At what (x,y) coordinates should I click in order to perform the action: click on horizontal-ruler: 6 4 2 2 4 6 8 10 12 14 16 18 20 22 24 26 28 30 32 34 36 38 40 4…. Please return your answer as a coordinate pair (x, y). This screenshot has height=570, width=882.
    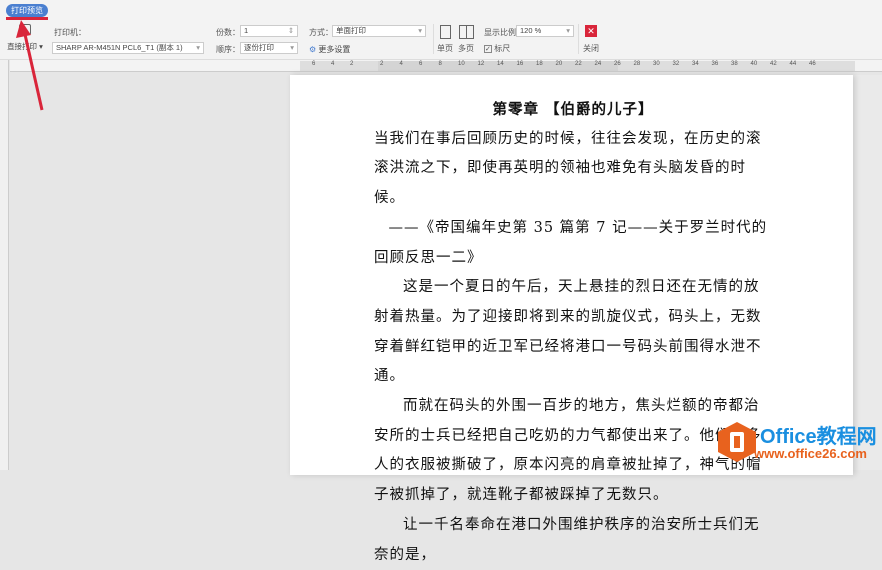
    Looking at the image, I should click on (446, 66).